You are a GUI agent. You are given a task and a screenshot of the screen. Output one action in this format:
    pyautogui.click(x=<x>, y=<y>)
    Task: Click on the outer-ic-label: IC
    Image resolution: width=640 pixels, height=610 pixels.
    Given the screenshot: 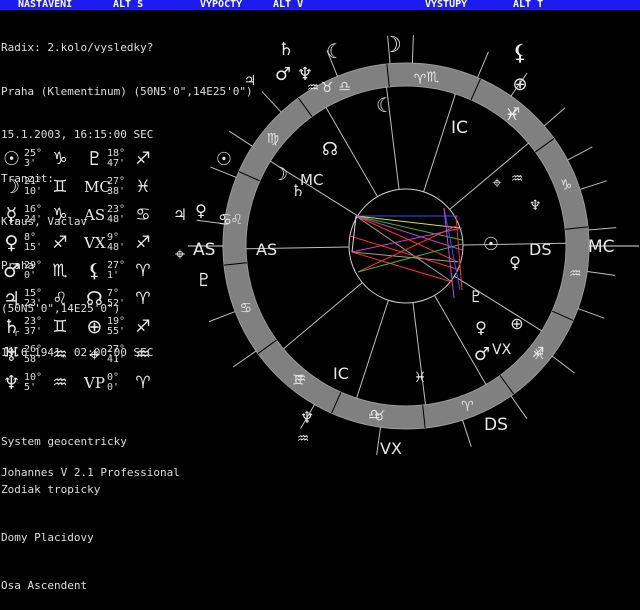 What is the action you would take?
    pyautogui.click(x=459, y=128)
    